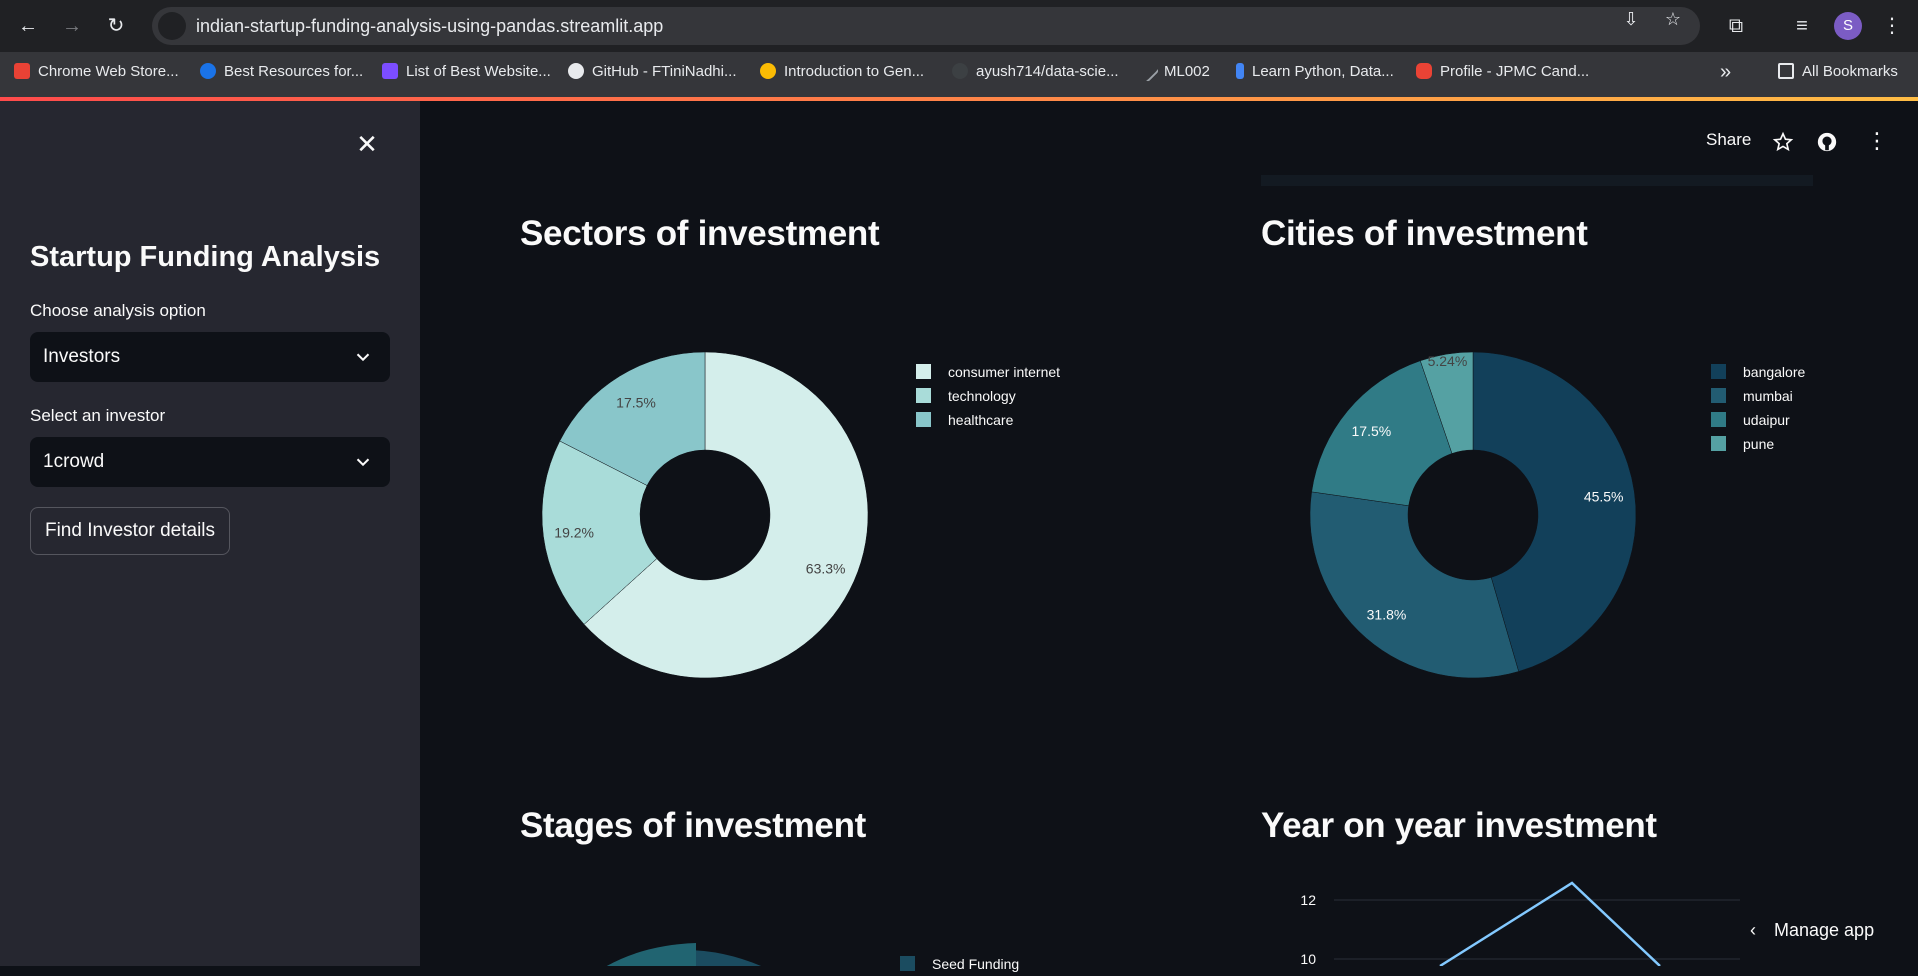 The width and height of the screenshot is (1918, 976). I want to click on legend-item: bangalore, so click(1758, 372).